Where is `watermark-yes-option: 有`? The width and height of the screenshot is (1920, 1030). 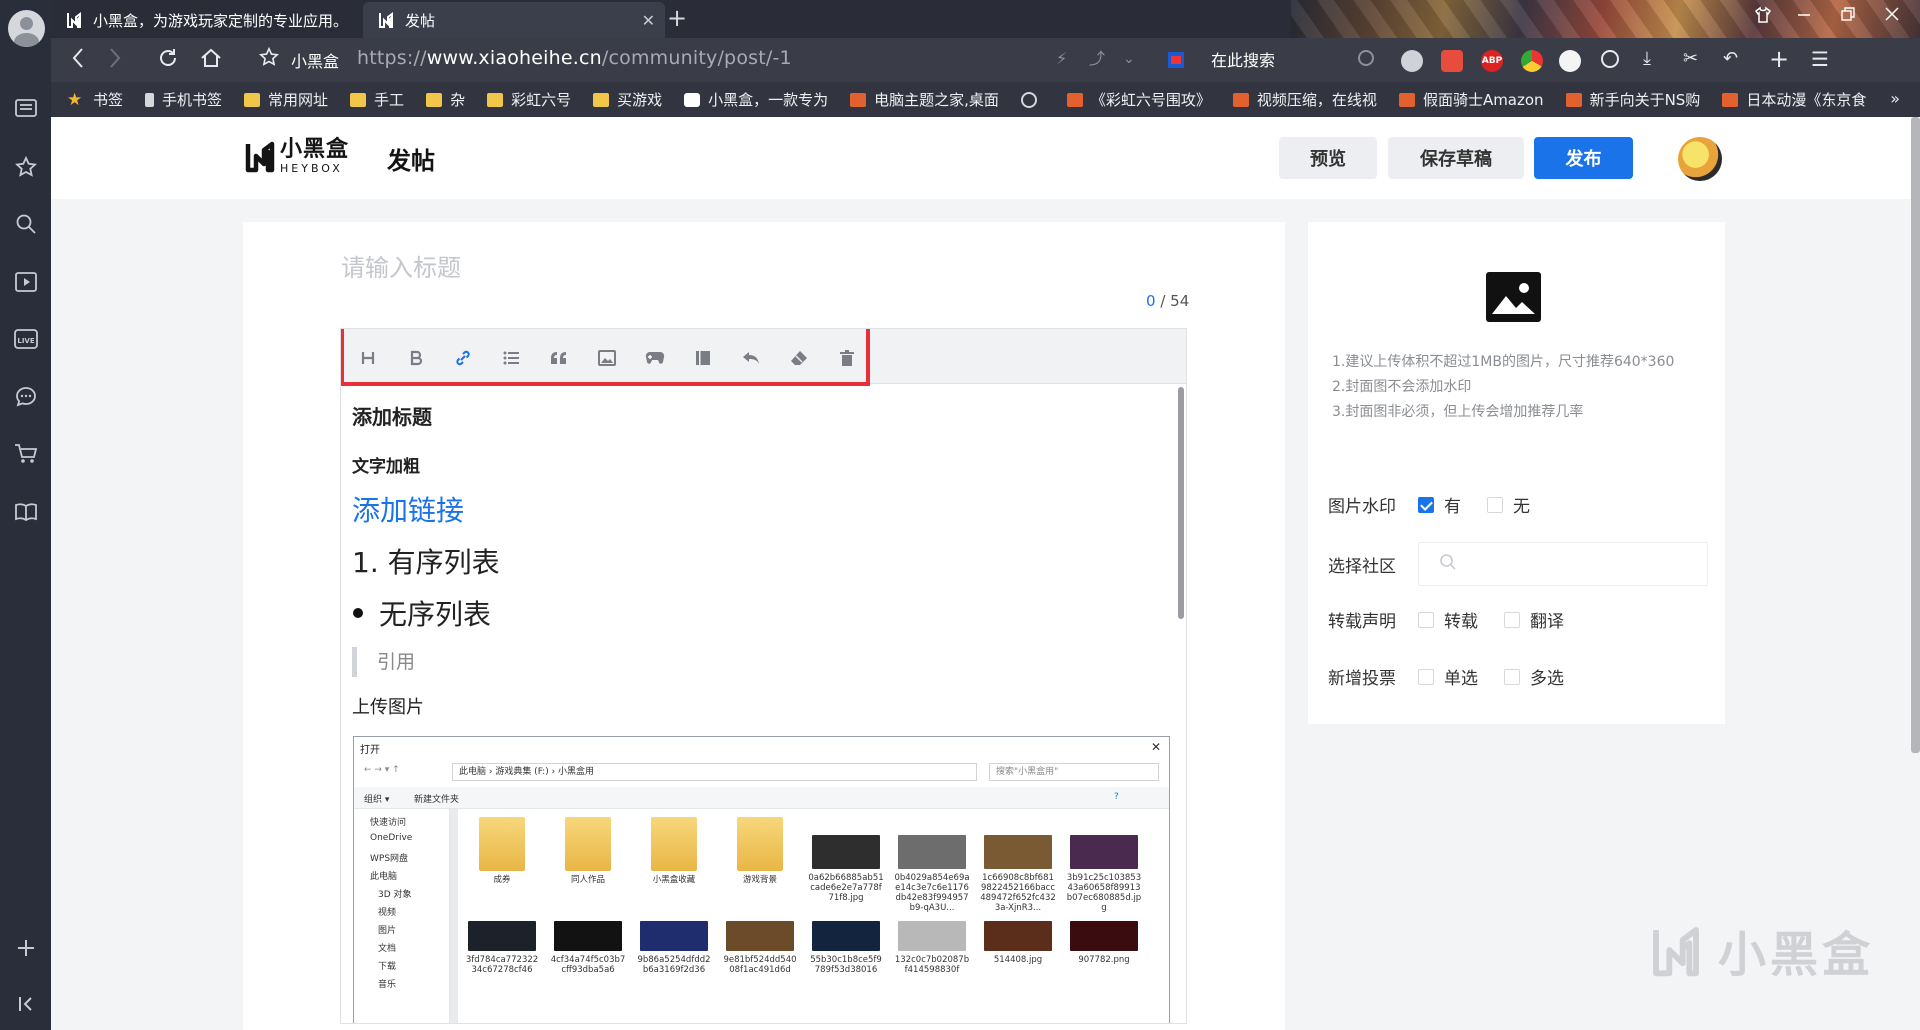 watermark-yes-option: 有 is located at coordinates (1439, 504).